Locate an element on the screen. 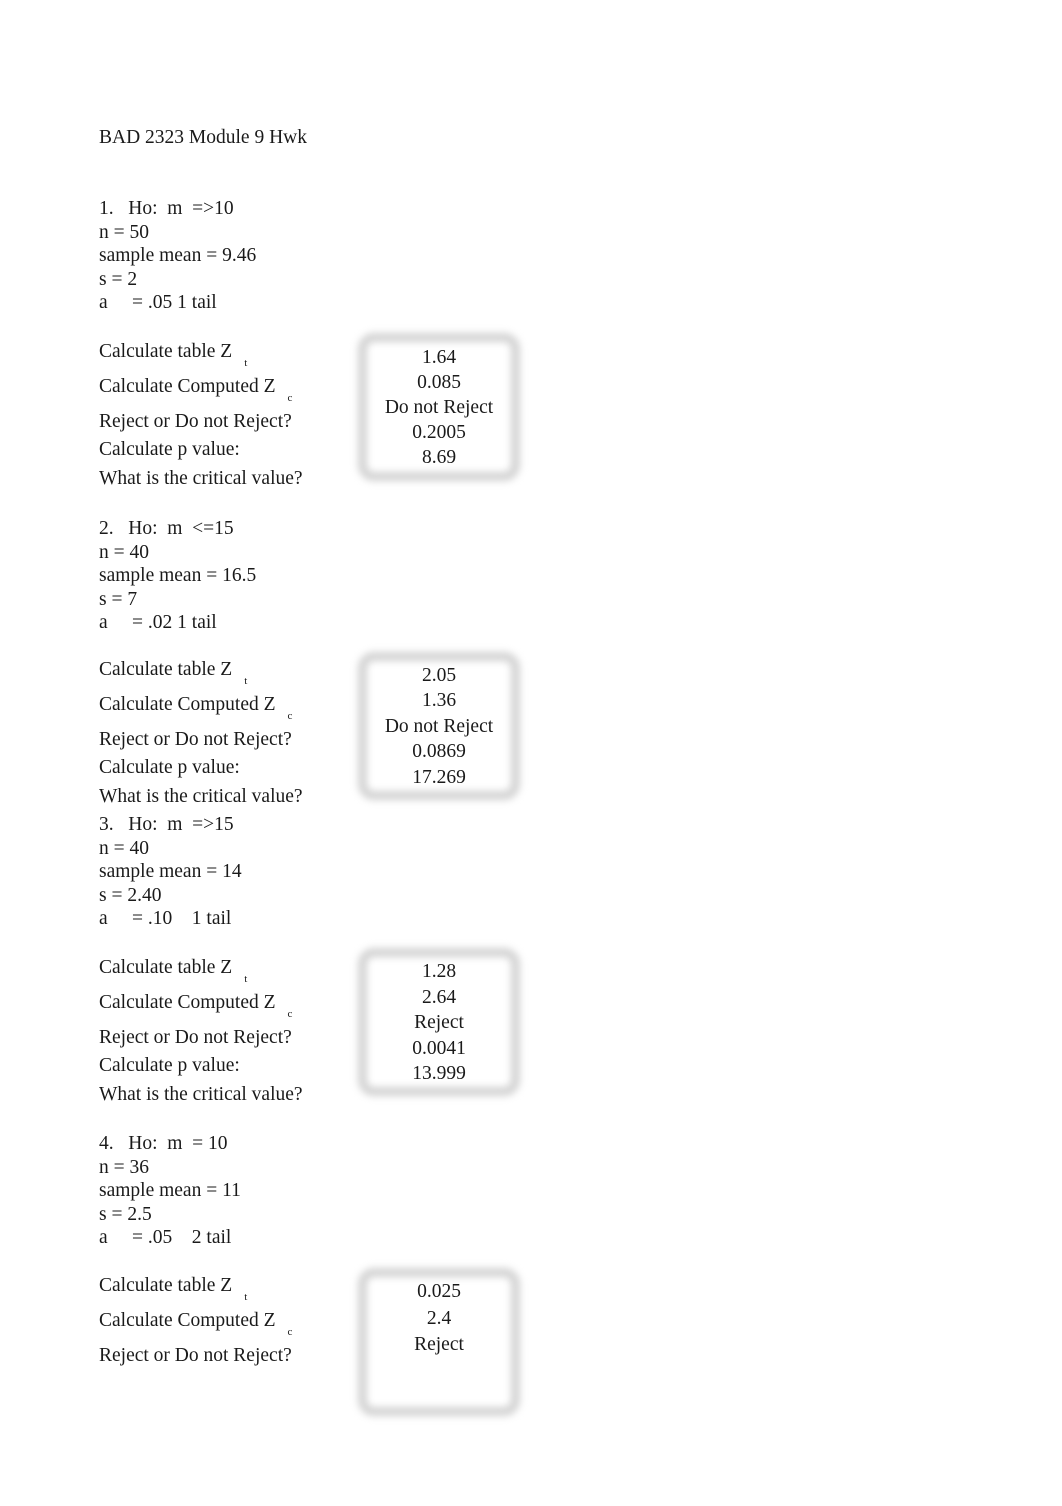 The height and width of the screenshot is (1506, 1062). answer-3-table-z: 1.28 is located at coordinates (439, 971).